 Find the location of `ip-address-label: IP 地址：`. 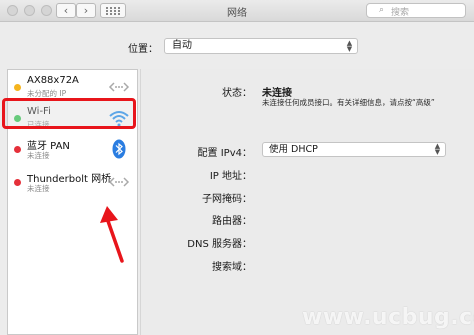

ip-address-label: IP 地址： is located at coordinates (230, 176).